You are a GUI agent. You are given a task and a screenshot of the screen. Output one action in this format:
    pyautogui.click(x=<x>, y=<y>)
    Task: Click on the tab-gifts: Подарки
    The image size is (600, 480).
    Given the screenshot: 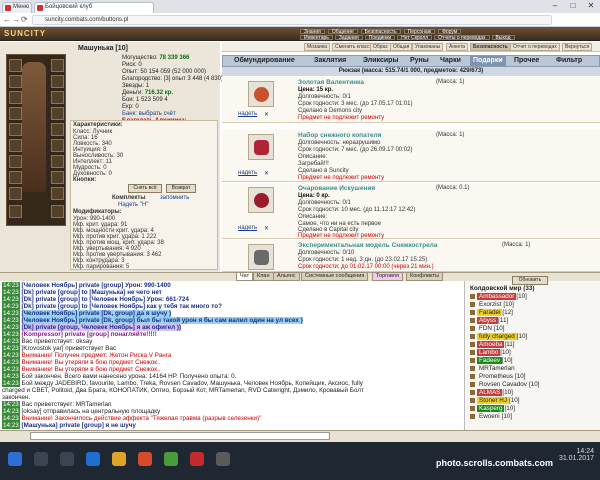 What is the action you would take?
    pyautogui.click(x=488, y=61)
    